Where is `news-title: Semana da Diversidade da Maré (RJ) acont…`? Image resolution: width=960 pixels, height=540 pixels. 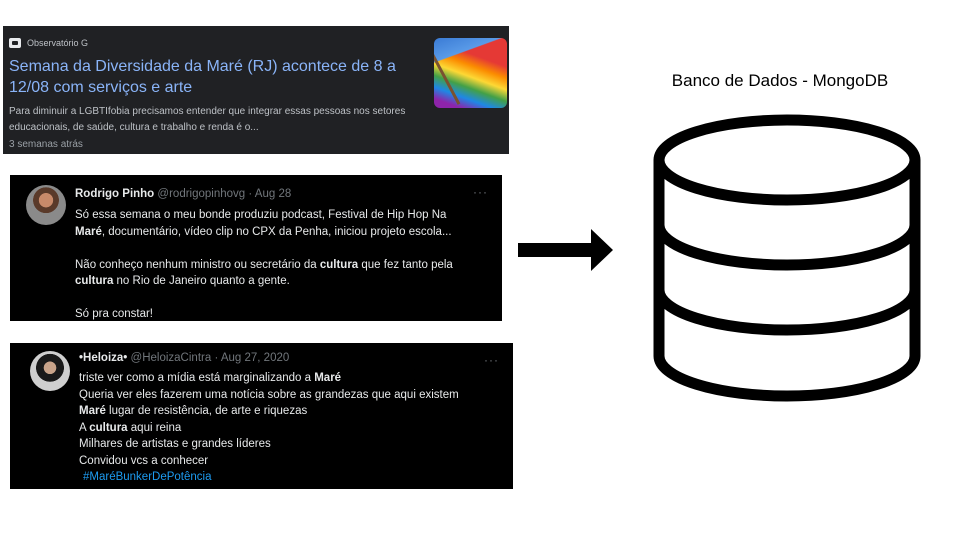
news-title: Semana da Diversidade da Maré (RJ) acont… is located at coordinates (219, 77).